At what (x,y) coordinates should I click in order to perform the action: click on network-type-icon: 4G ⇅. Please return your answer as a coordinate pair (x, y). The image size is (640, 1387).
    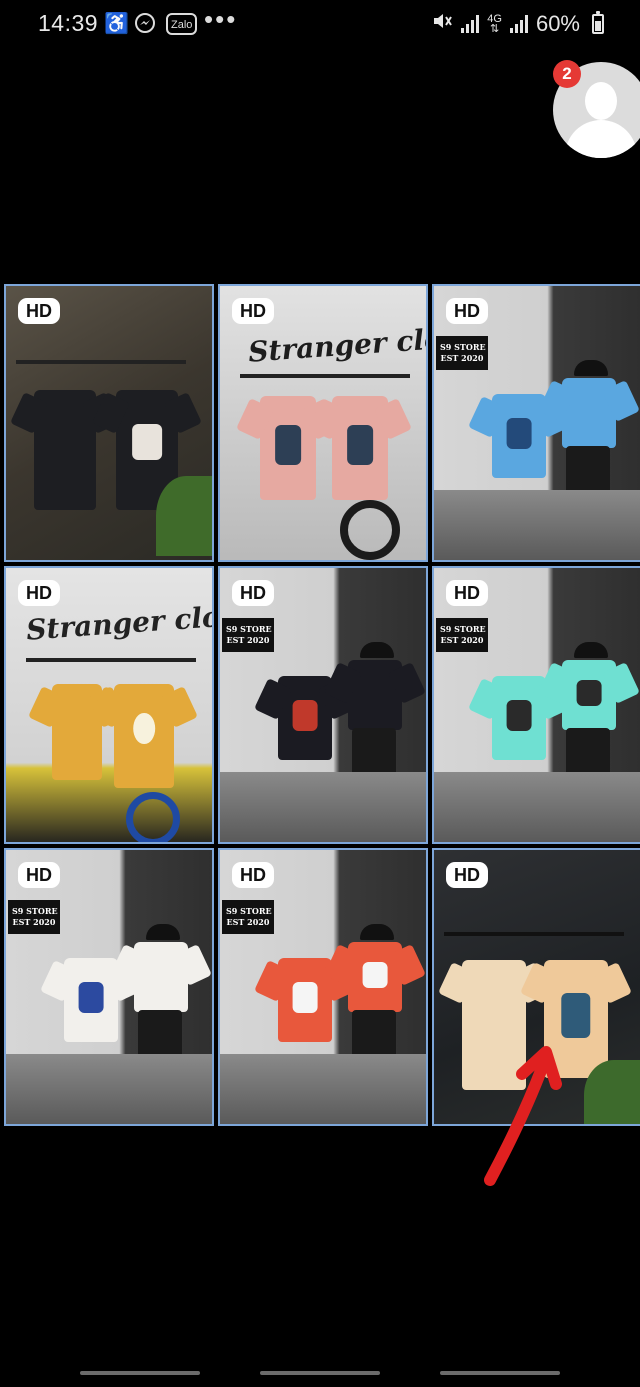
    Looking at the image, I should click on (494, 24).